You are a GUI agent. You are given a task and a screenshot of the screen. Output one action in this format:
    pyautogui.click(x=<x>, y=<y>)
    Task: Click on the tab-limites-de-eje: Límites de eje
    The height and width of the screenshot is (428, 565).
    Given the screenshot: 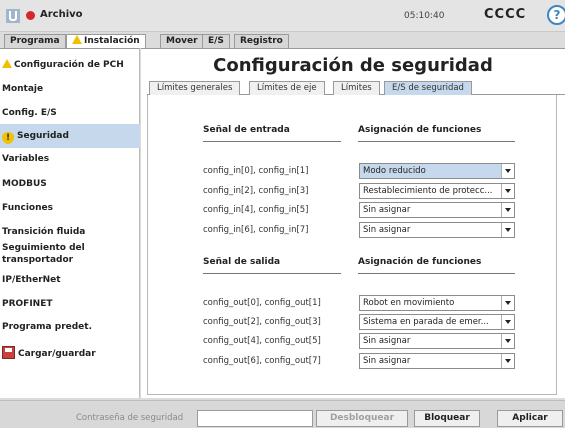 What is the action you would take?
    pyautogui.click(x=287, y=88)
    